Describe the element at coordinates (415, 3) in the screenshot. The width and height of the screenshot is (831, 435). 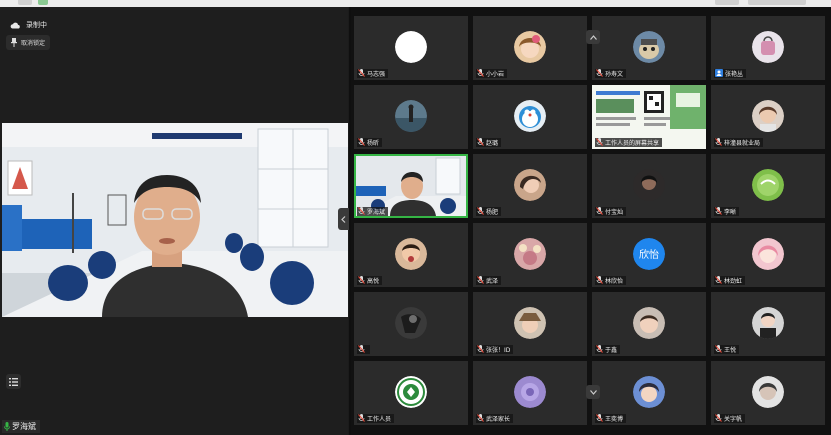
I see `top-bar` at that location.